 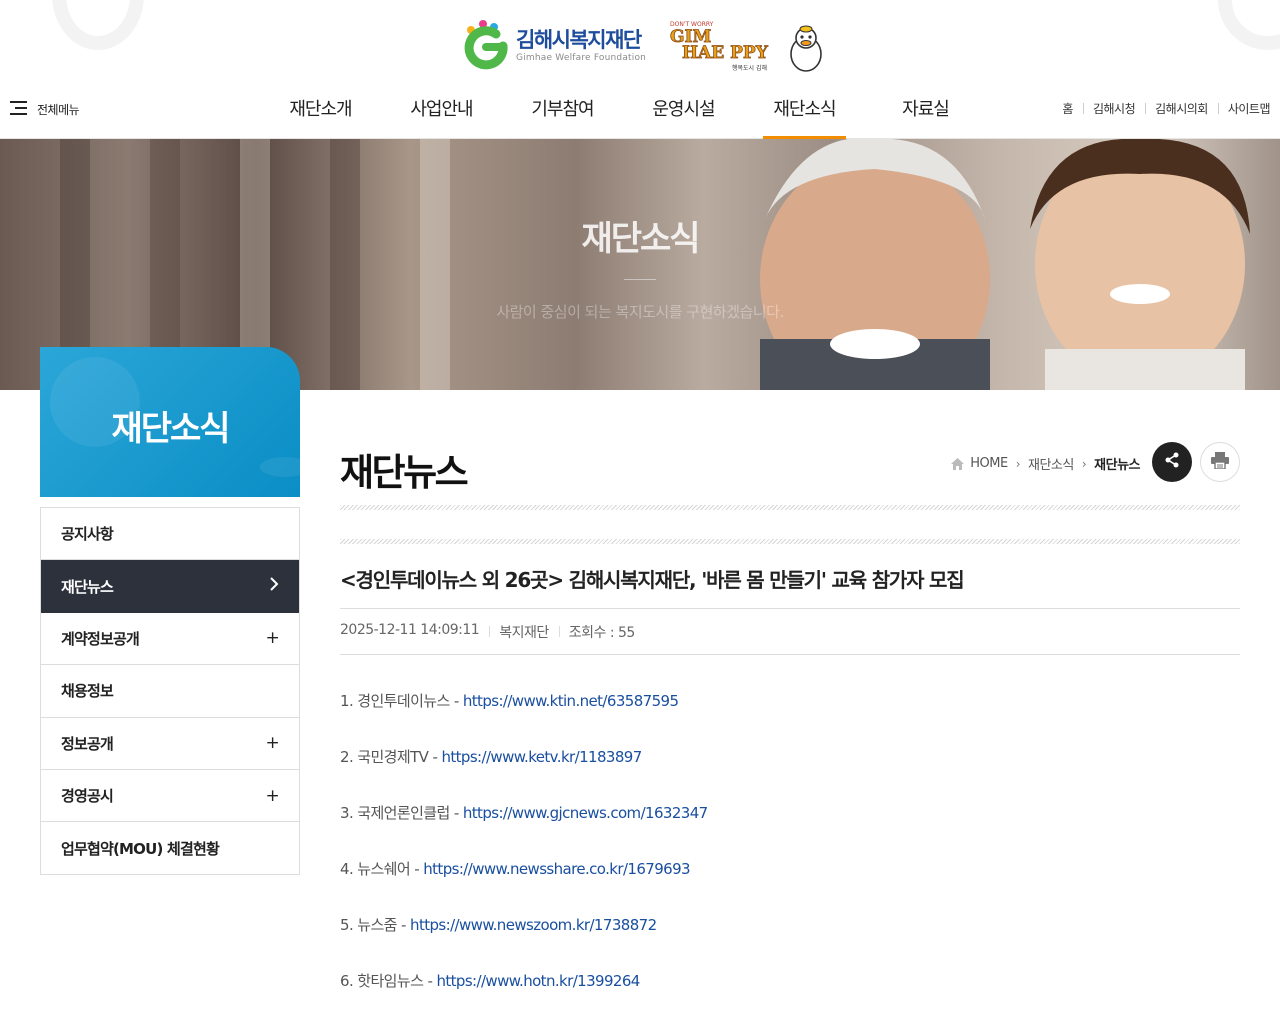 What do you see at coordinates (404, 472) in the screenshot?
I see `page-title: 재단뉴스` at bounding box center [404, 472].